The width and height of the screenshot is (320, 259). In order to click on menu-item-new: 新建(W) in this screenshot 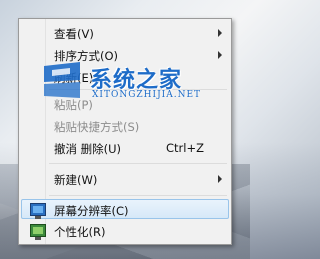, I will do `click(125, 178)`.